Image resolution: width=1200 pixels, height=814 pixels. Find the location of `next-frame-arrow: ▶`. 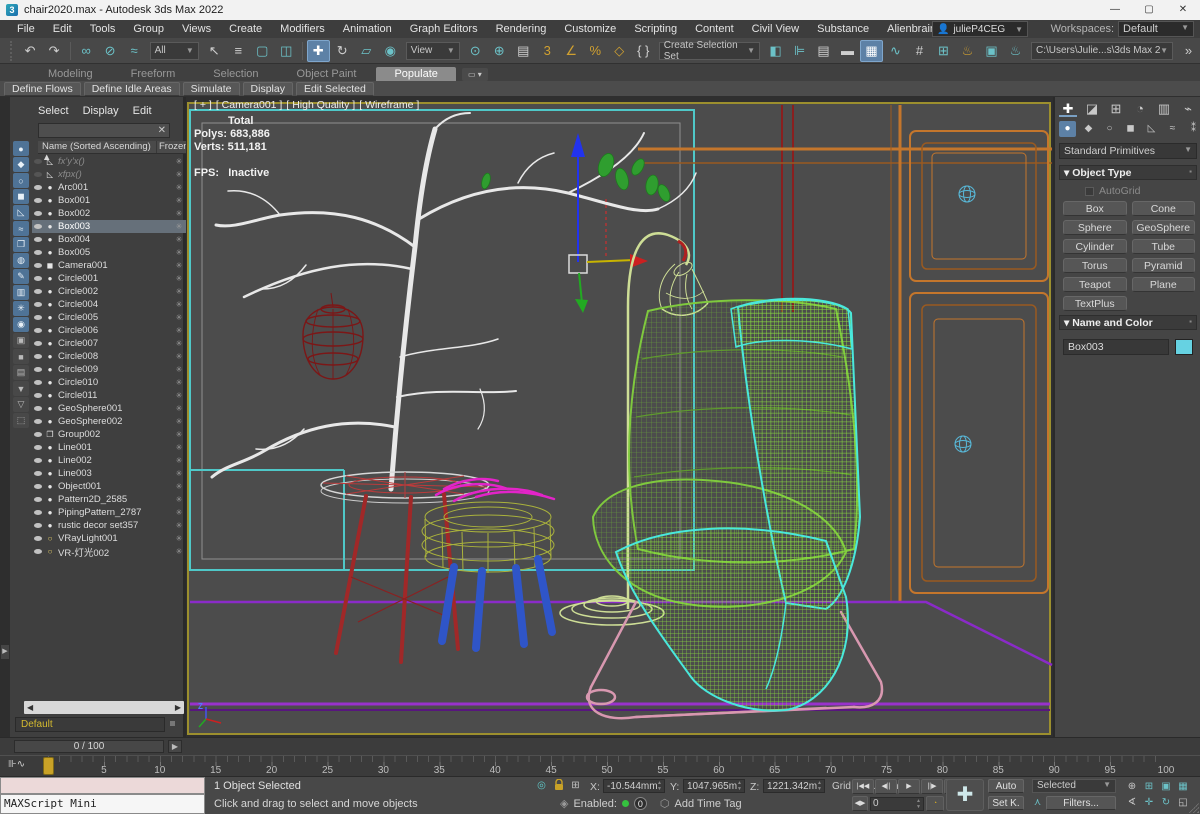

next-frame-arrow: ▶ is located at coordinates (175, 746).